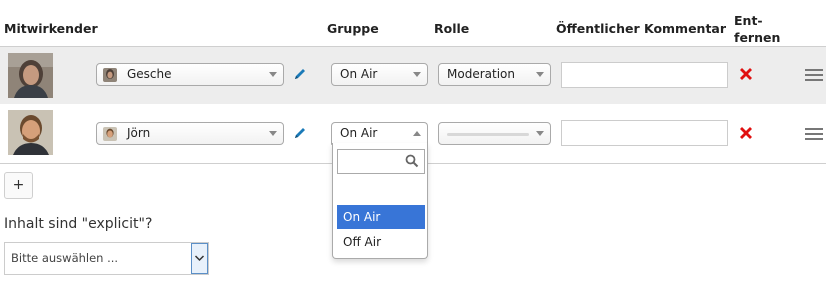 The height and width of the screenshot is (285, 833). Describe the element at coordinates (417, 133) in the screenshot. I see `chevron-up-icon` at that location.